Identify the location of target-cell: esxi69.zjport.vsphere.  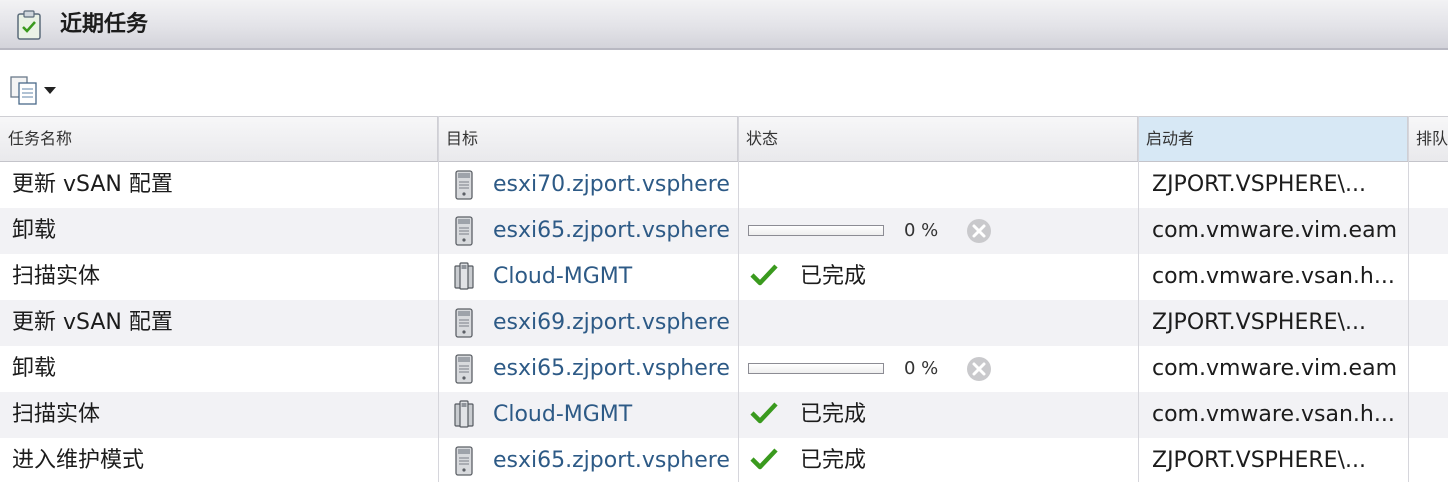
(589, 323).